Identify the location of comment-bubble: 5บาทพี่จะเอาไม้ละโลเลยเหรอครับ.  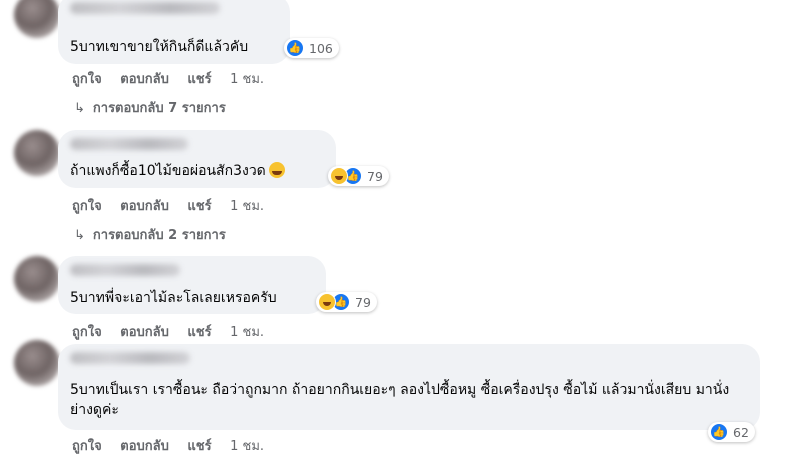
(192, 285).